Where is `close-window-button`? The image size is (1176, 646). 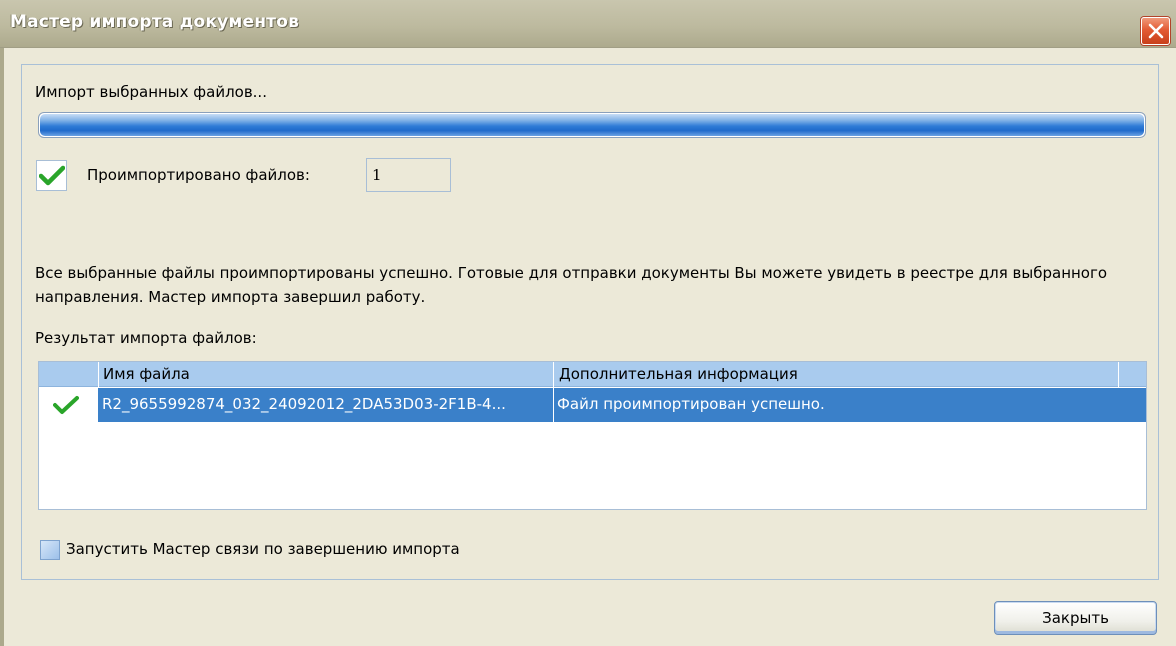 close-window-button is located at coordinates (1155, 31).